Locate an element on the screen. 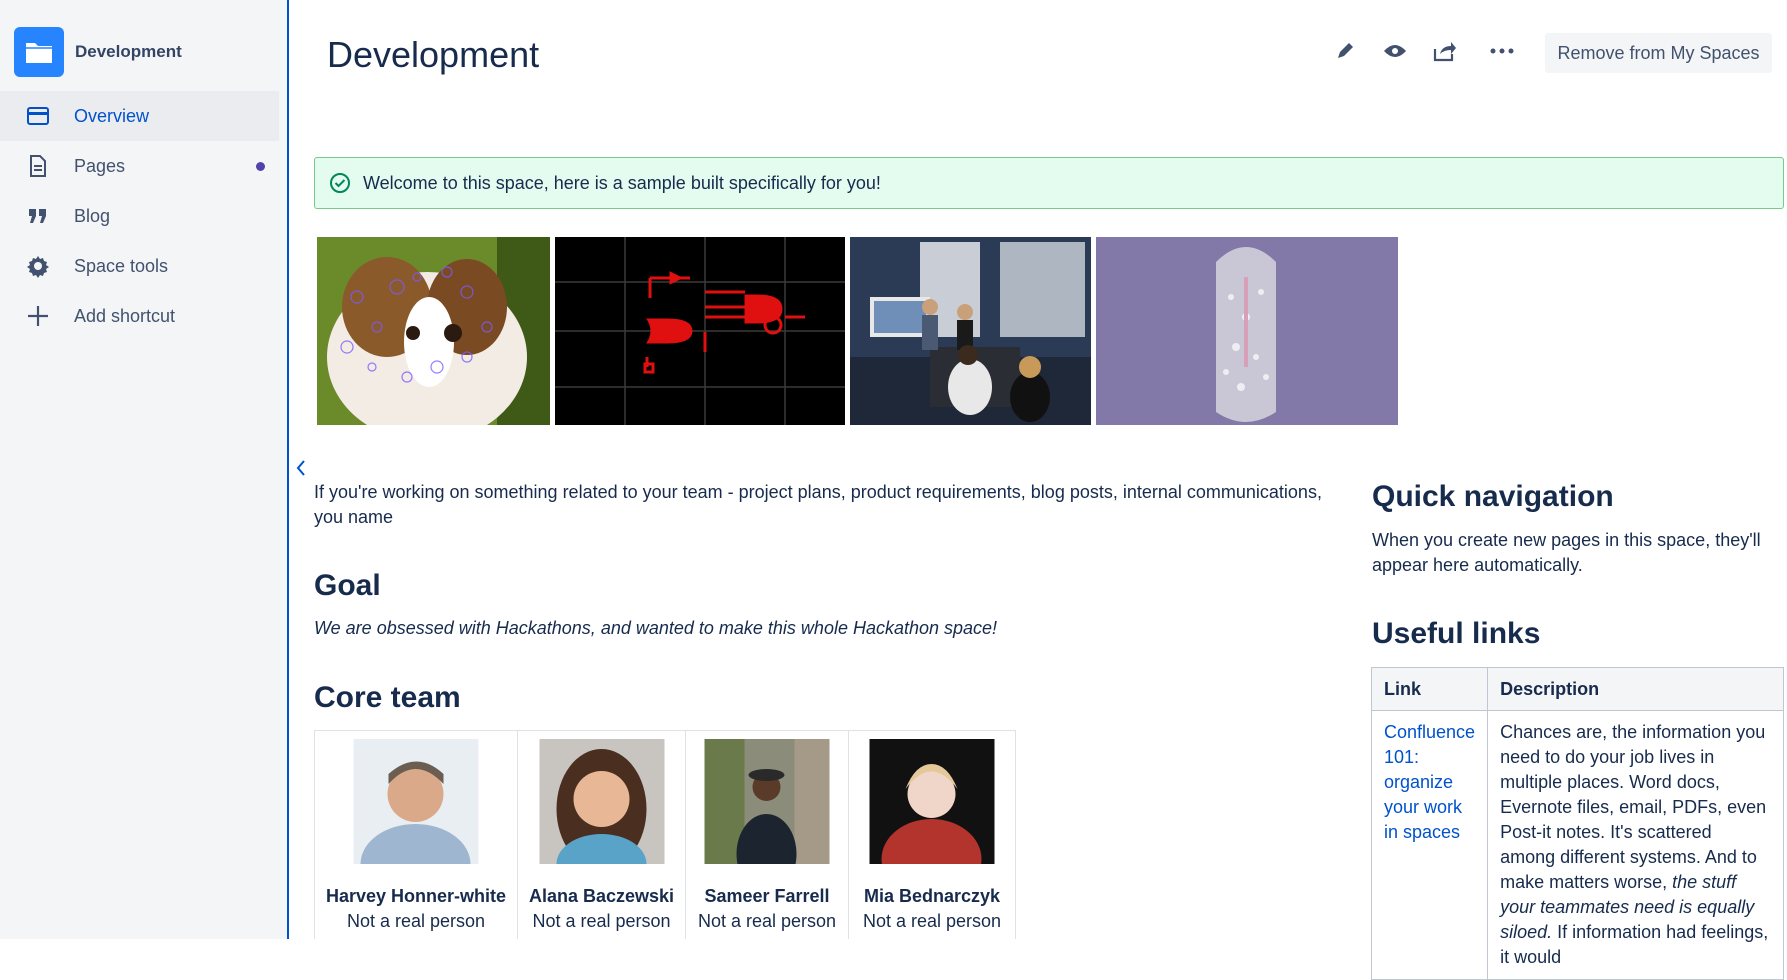 The height and width of the screenshot is (980, 1787). edit-icon is located at coordinates (1345, 51).